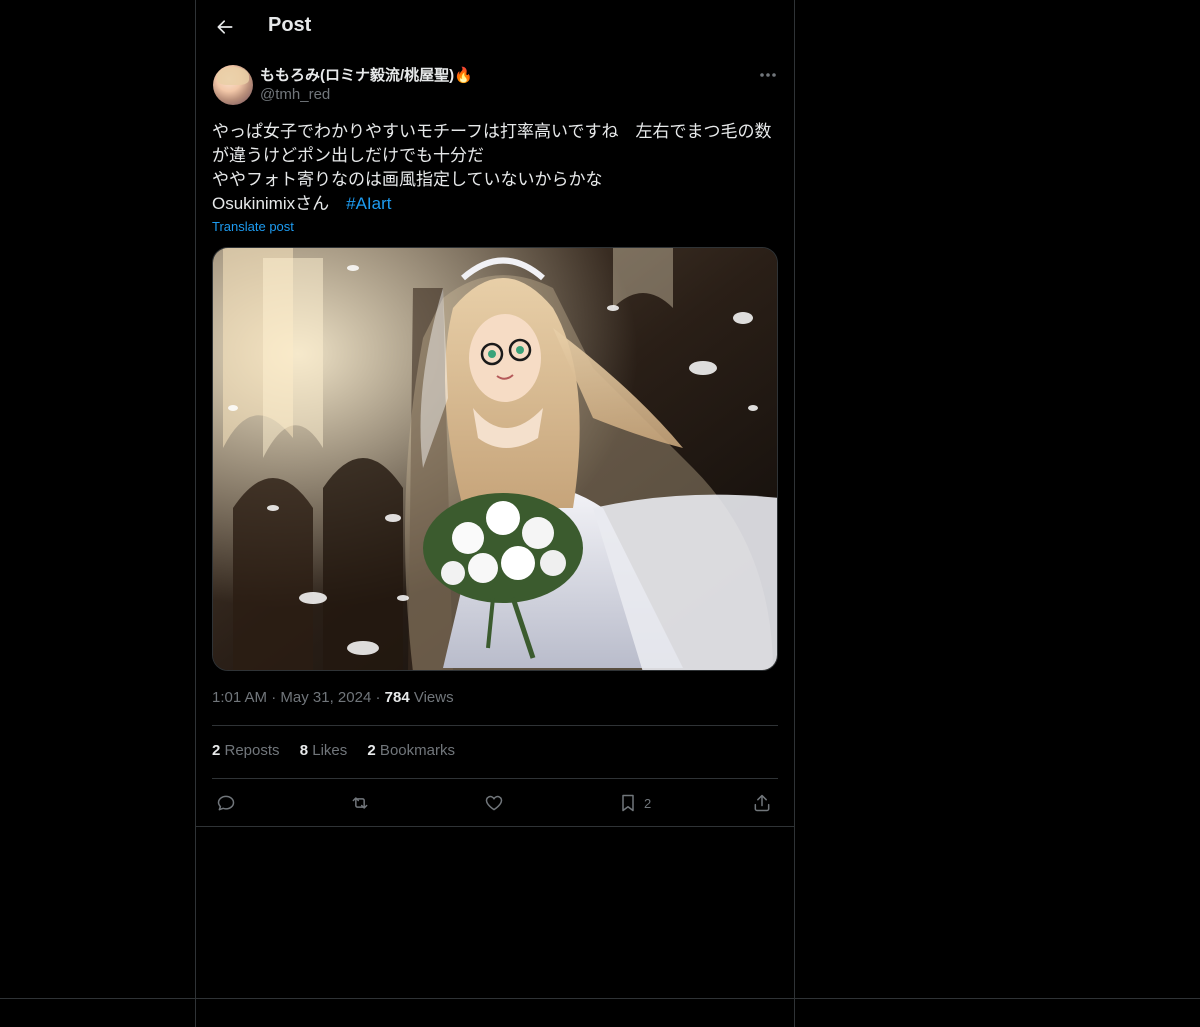 The width and height of the screenshot is (1200, 1027). I want to click on arrow-left-icon, so click(225, 27).